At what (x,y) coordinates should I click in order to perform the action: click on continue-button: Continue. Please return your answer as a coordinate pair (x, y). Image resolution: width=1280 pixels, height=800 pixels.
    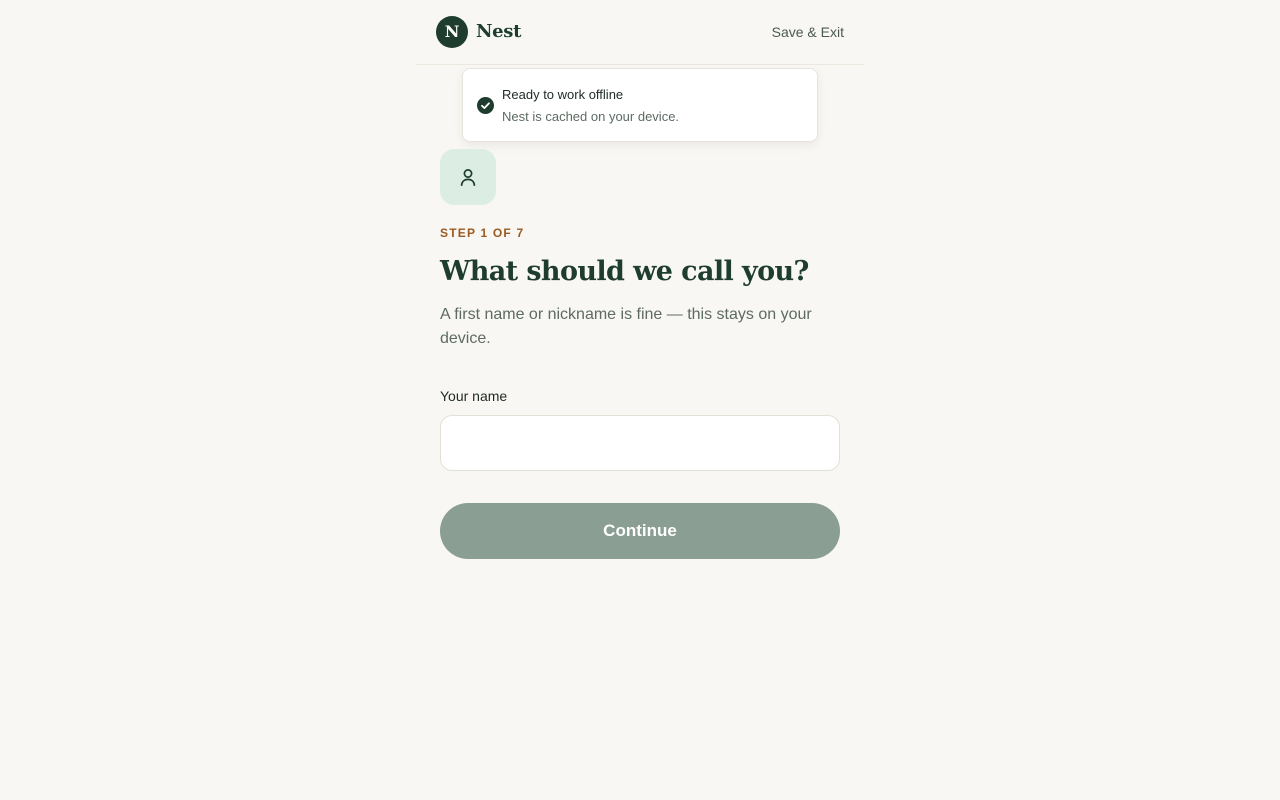
    Looking at the image, I should click on (640, 531).